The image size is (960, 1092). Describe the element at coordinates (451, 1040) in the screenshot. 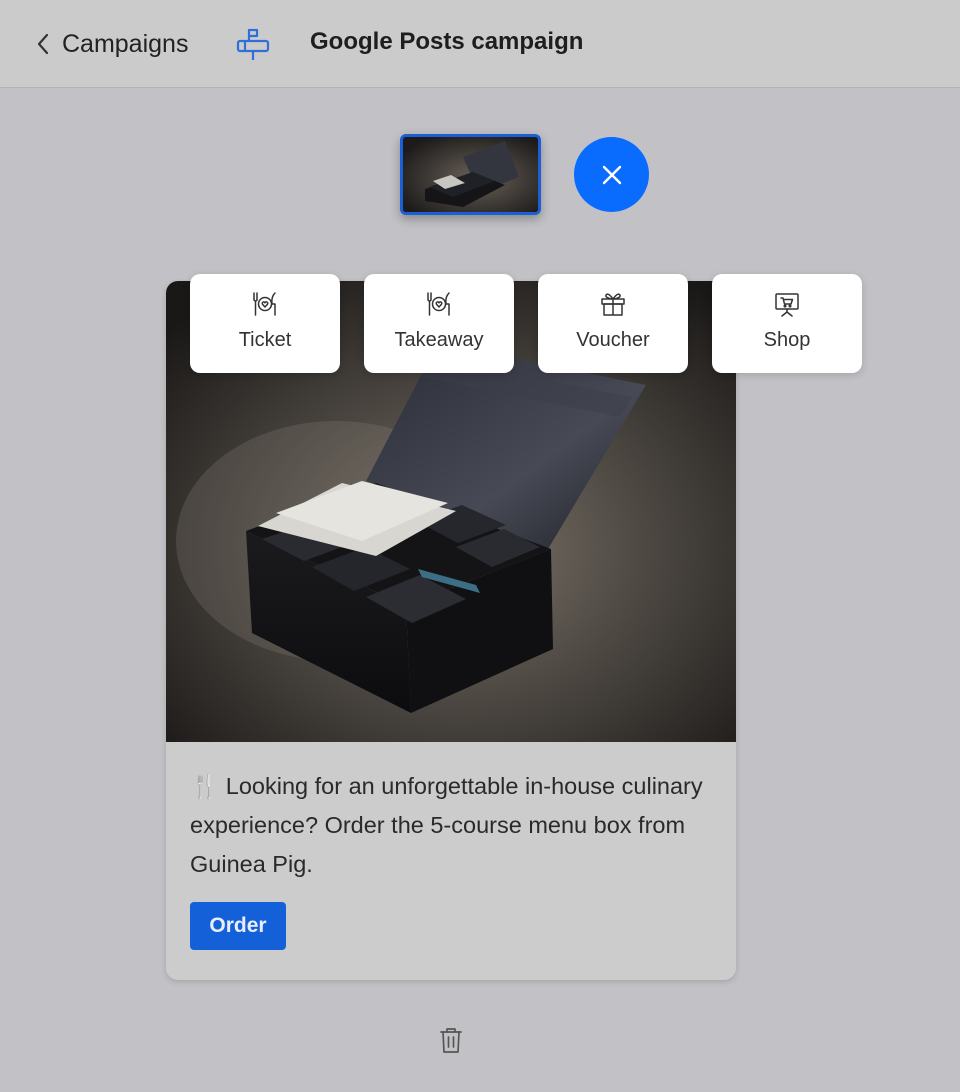

I see `trash-icon` at that location.